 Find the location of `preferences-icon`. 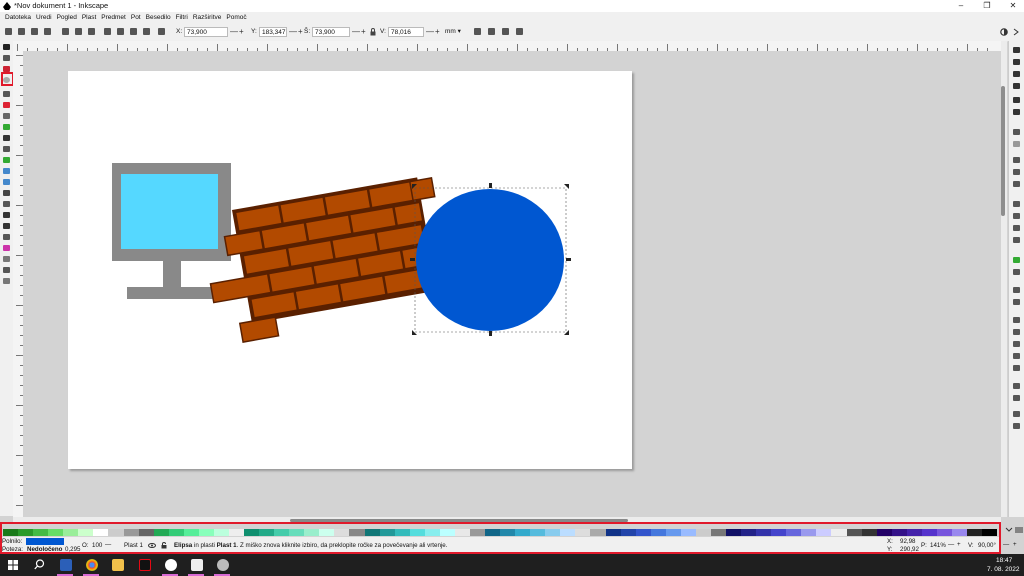

preferences-icon is located at coordinates (1016, 386).